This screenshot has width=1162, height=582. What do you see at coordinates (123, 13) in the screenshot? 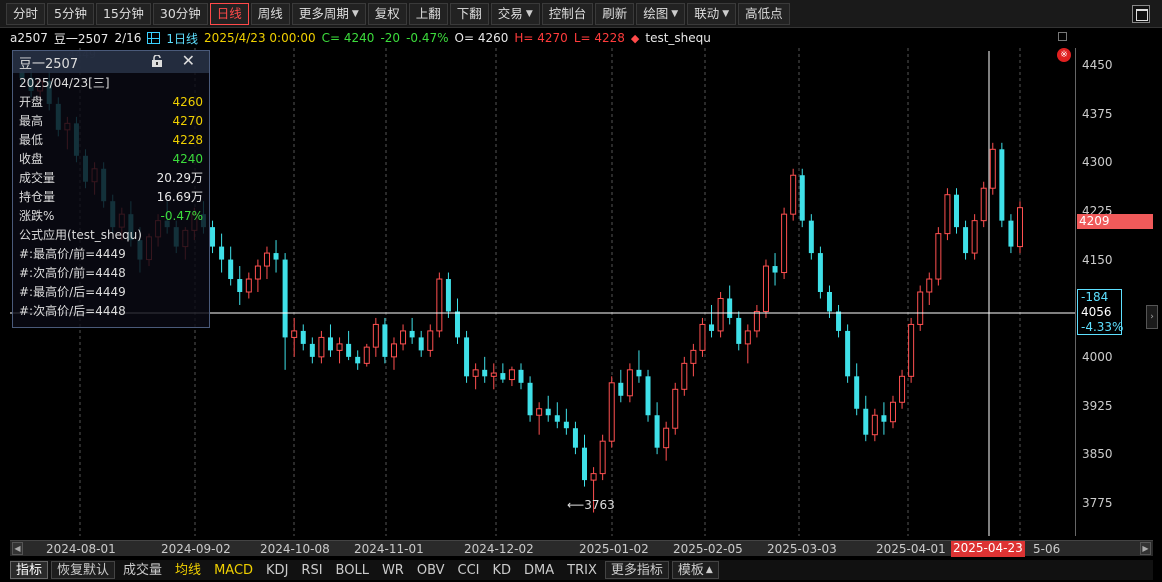
I see `toolbar-button-2: 15分钟` at bounding box center [123, 13].